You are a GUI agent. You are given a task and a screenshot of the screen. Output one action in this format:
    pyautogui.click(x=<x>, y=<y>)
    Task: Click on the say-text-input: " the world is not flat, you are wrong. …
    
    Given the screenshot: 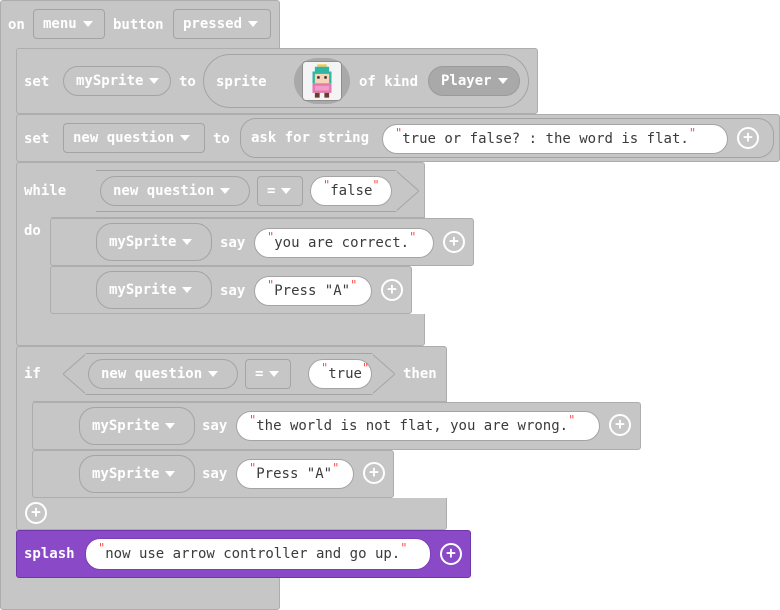 What is the action you would take?
    pyautogui.click(x=418, y=426)
    